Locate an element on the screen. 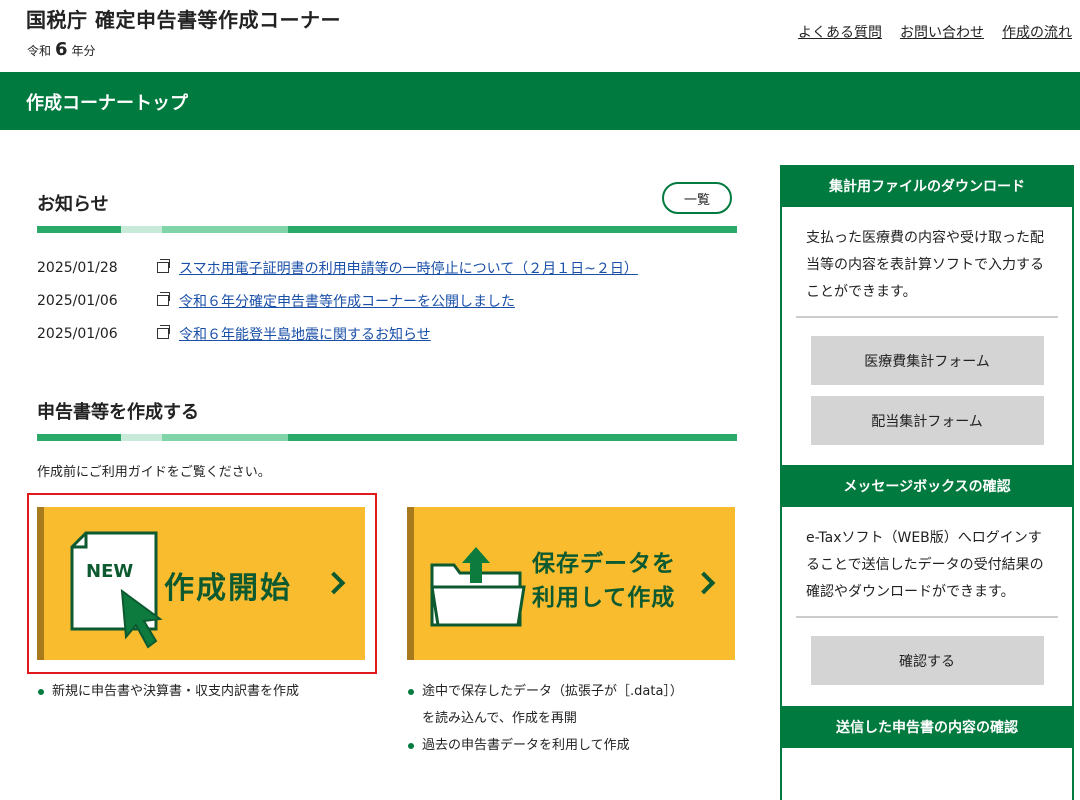  sent-return-heading: 送信した申告書の内容の確認 is located at coordinates (927, 727).